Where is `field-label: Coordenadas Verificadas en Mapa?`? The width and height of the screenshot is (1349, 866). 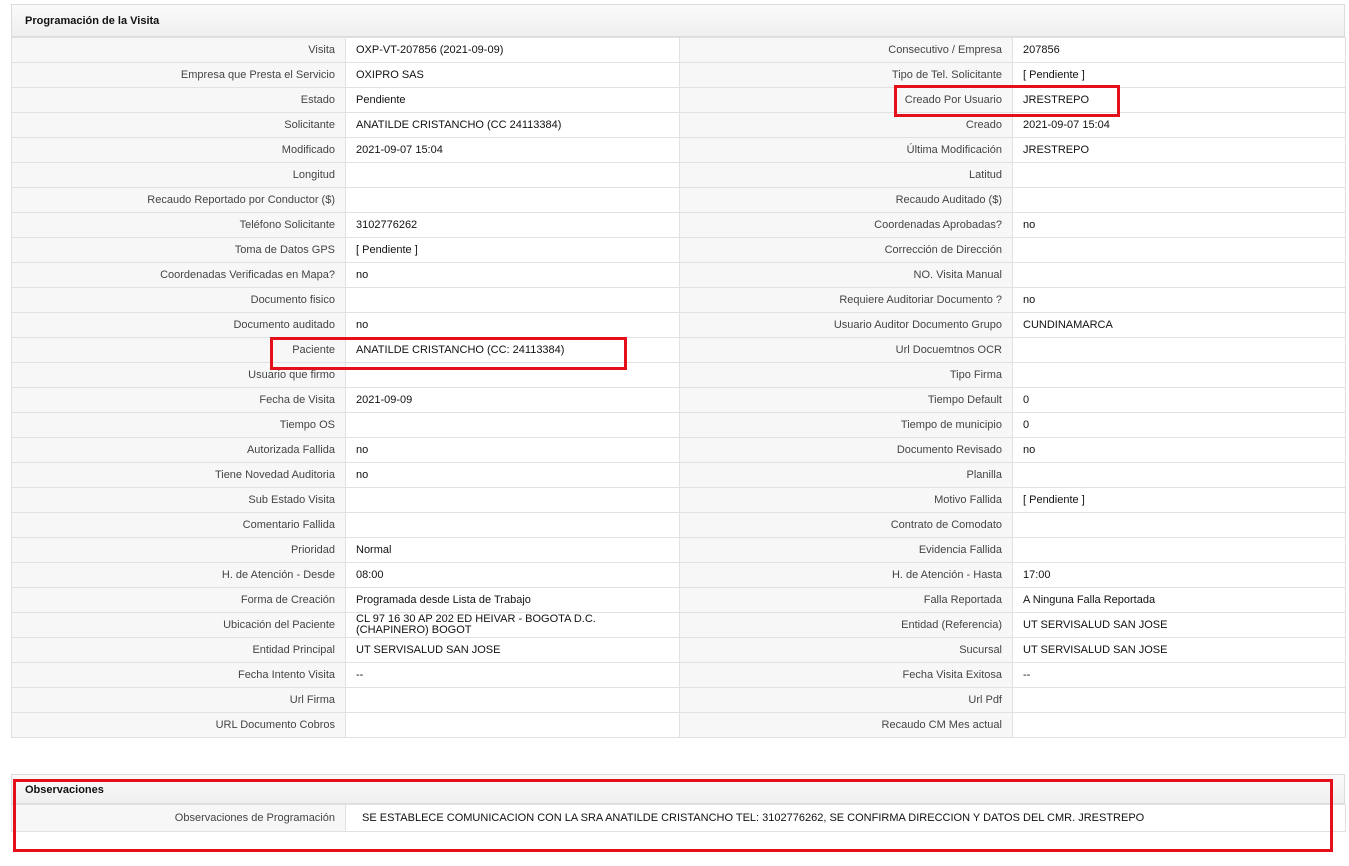
field-label: Coordenadas Verificadas en Mapa? is located at coordinates (178, 275).